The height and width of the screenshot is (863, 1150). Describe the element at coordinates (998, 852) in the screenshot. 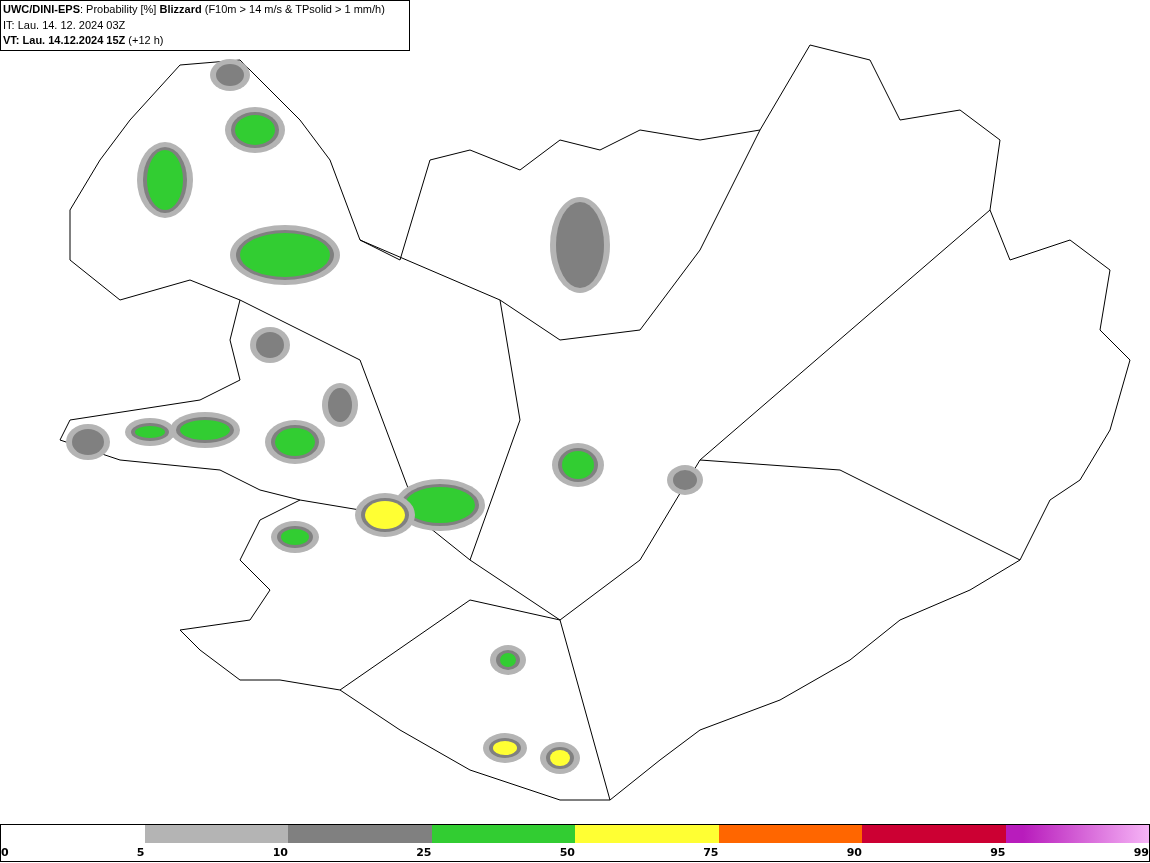

I see `legend-tick-label: 95` at that location.